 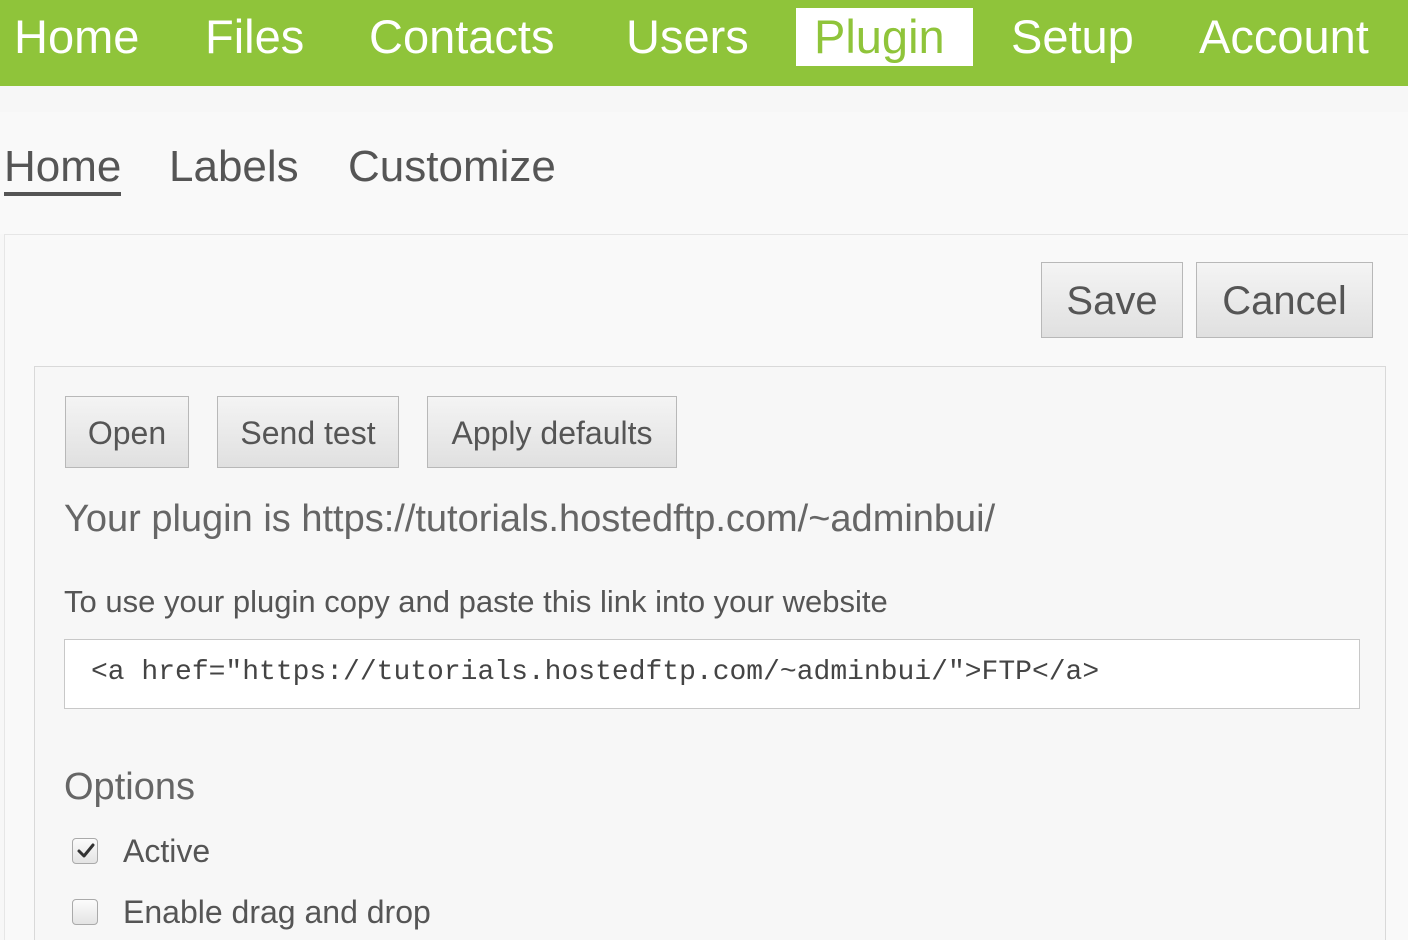 I want to click on option-drag-drop: Enable drag and drop, so click(x=251, y=911).